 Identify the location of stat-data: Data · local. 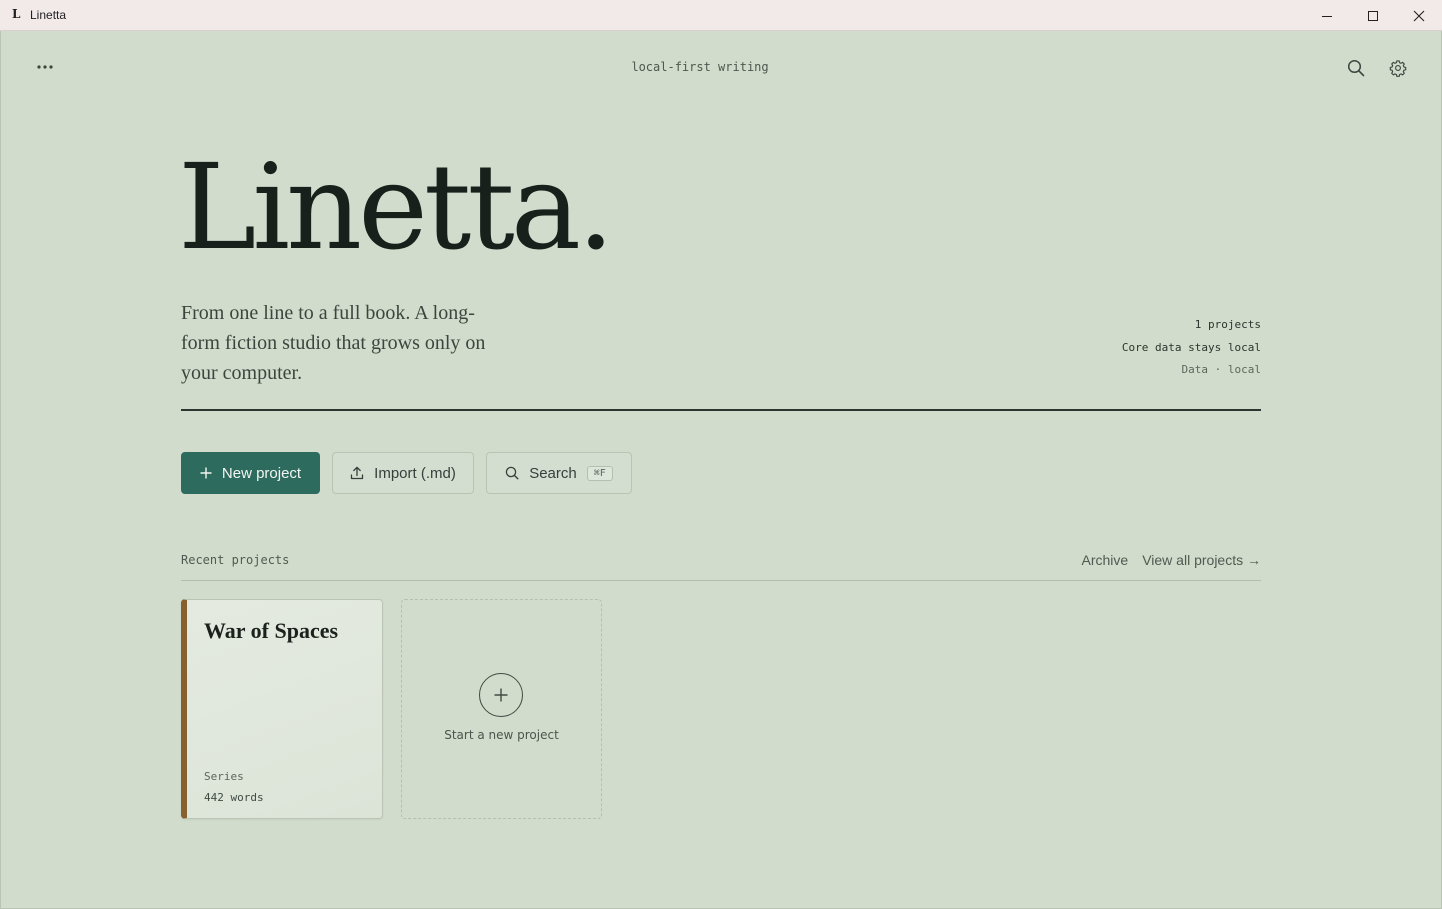
(1221, 369).